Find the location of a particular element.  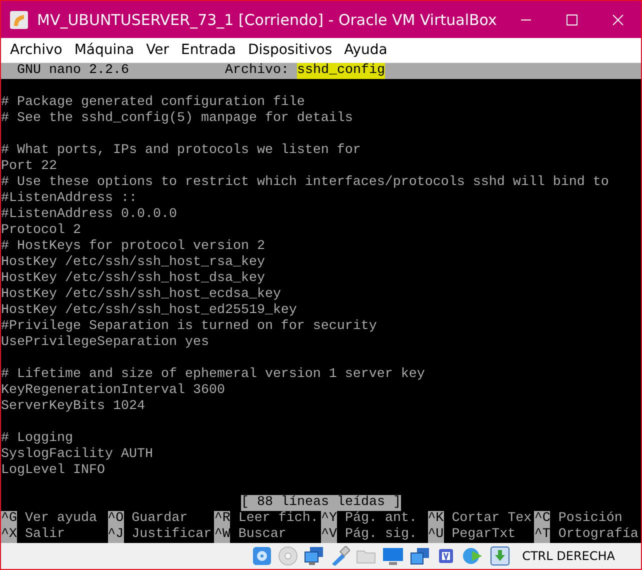

maximize-icon is located at coordinates (572, 20).